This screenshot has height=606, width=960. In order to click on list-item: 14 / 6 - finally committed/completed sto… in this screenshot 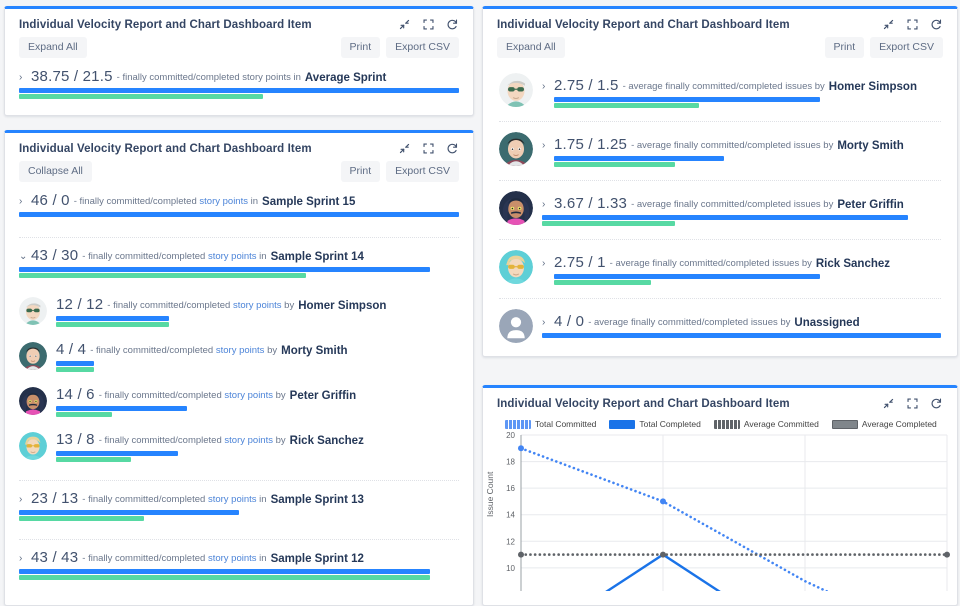, I will do `click(239, 400)`.